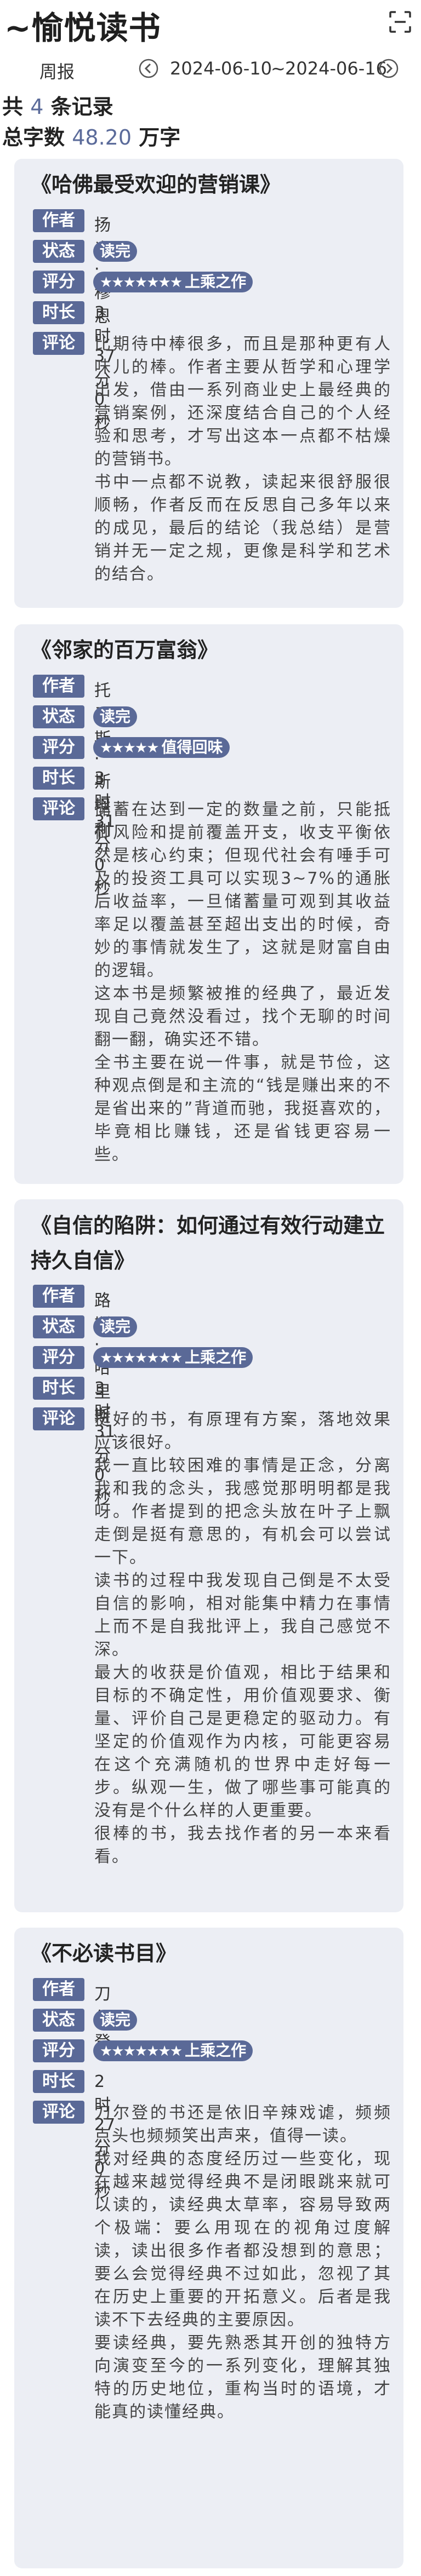  What do you see at coordinates (149, 68) in the screenshot?
I see `chevron-left-circle-icon` at bounding box center [149, 68].